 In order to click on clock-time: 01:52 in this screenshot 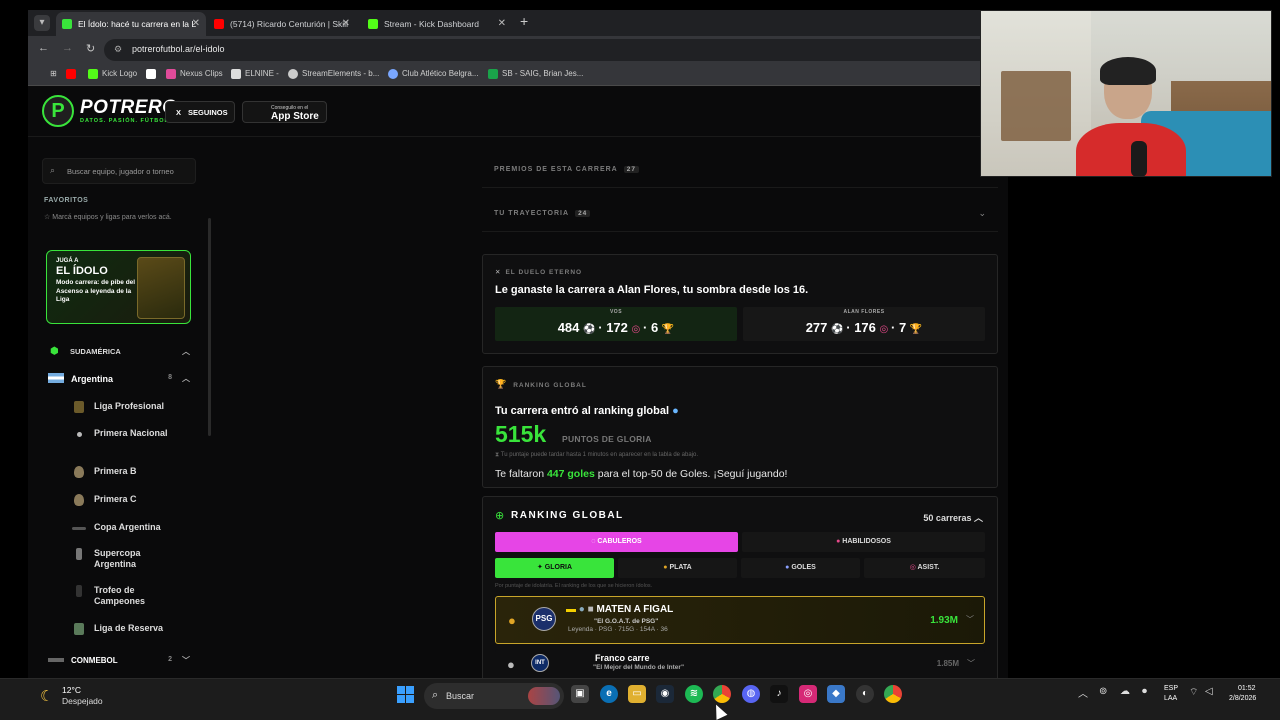, I will do `click(1247, 688)`.